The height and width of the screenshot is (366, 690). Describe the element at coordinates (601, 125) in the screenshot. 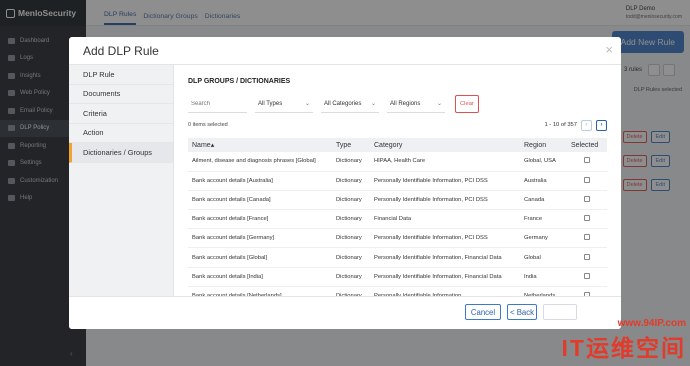

I see `next-page-button: ›` at that location.